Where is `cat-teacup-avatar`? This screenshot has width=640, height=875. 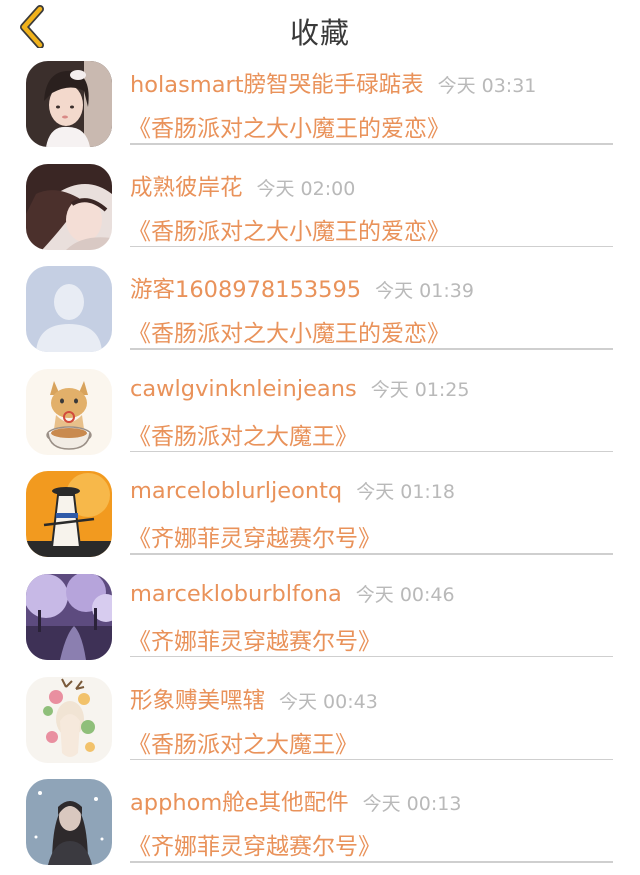 cat-teacup-avatar is located at coordinates (69, 411).